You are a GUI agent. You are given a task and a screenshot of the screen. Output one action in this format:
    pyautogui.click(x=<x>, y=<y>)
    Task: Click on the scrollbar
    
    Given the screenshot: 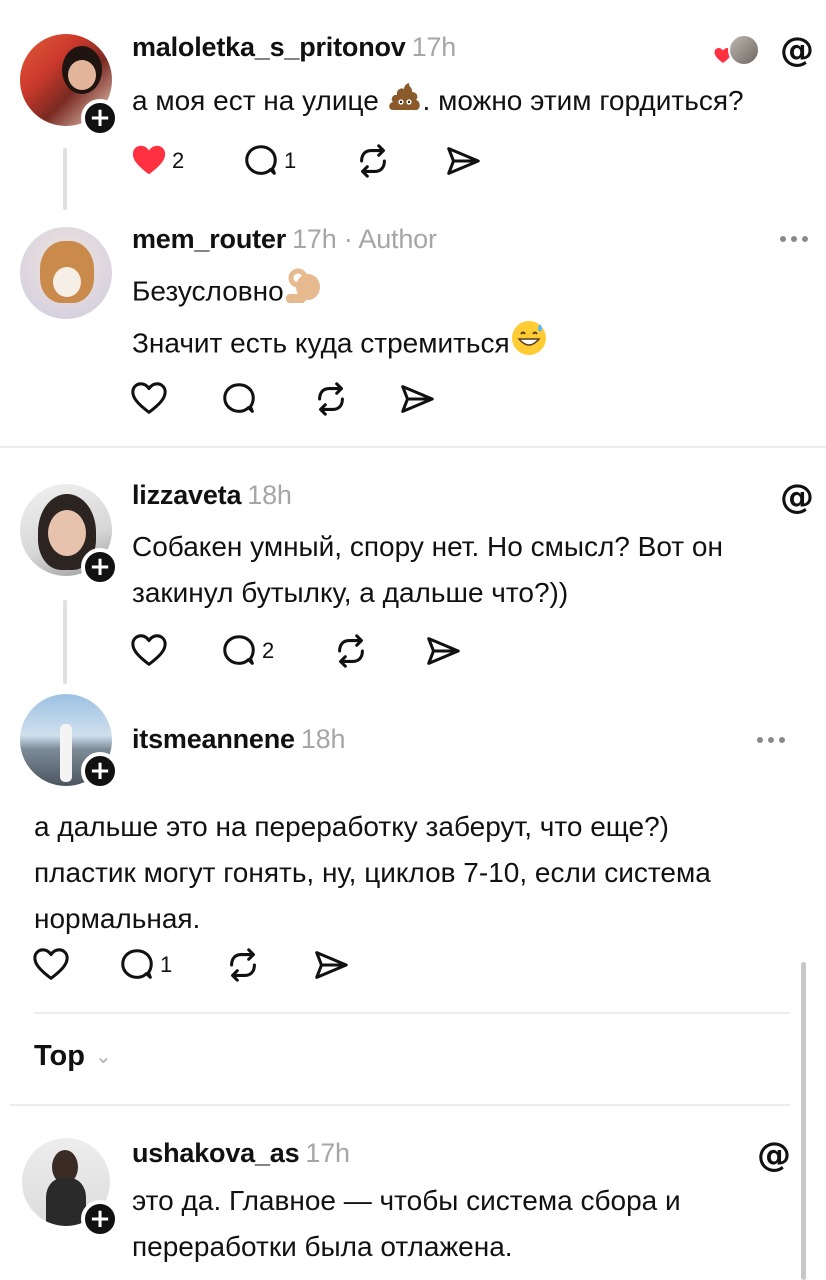 What is the action you would take?
    pyautogui.click(x=803, y=1121)
    